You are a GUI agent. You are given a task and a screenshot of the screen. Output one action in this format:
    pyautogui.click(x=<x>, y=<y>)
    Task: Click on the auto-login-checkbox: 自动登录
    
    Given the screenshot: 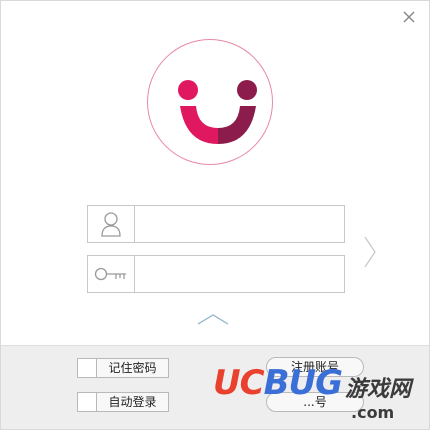 What is the action you would take?
    pyautogui.click(x=123, y=402)
    